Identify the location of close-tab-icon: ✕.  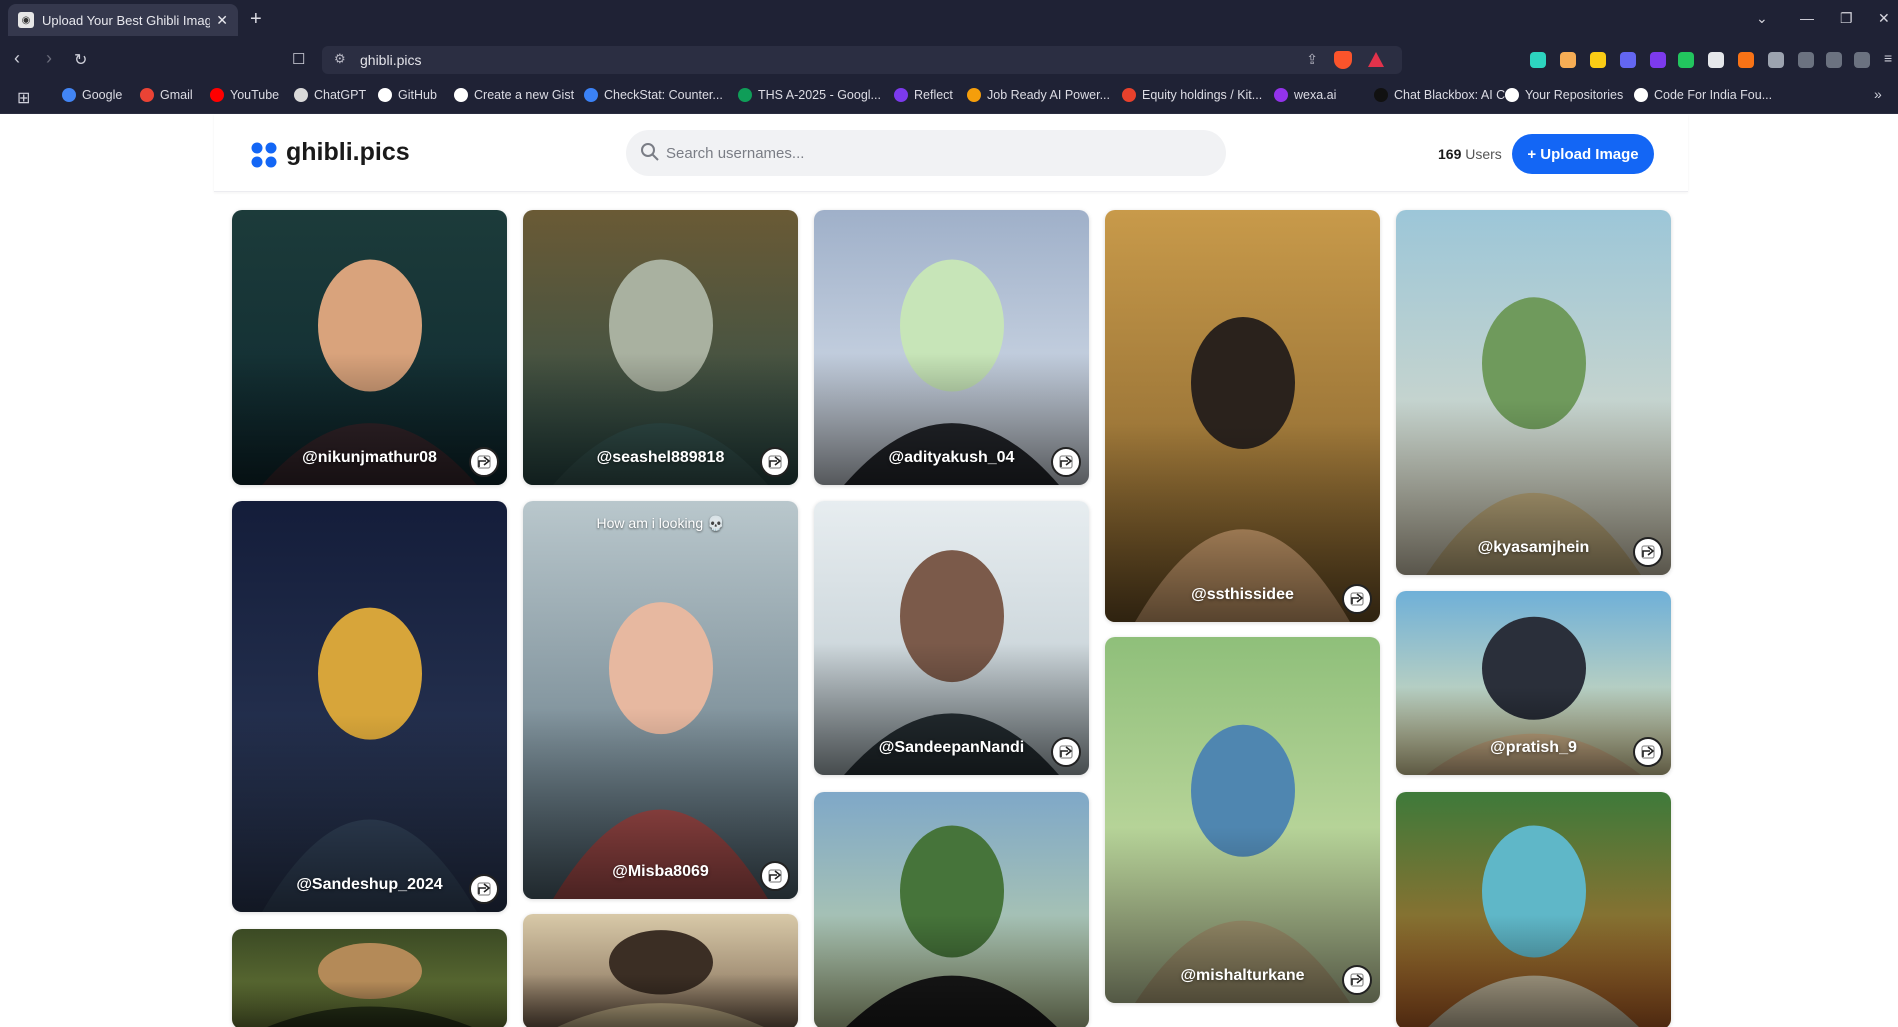
(222, 20).